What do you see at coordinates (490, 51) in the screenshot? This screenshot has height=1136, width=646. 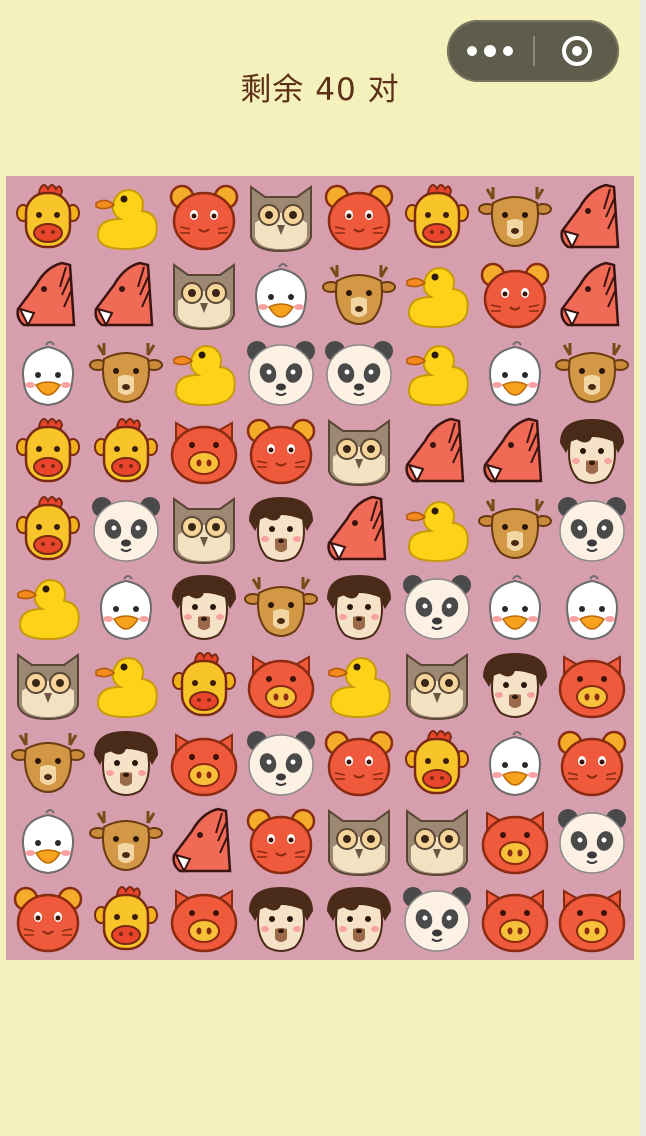 I see `more-dots-icon-center` at bounding box center [490, 51].